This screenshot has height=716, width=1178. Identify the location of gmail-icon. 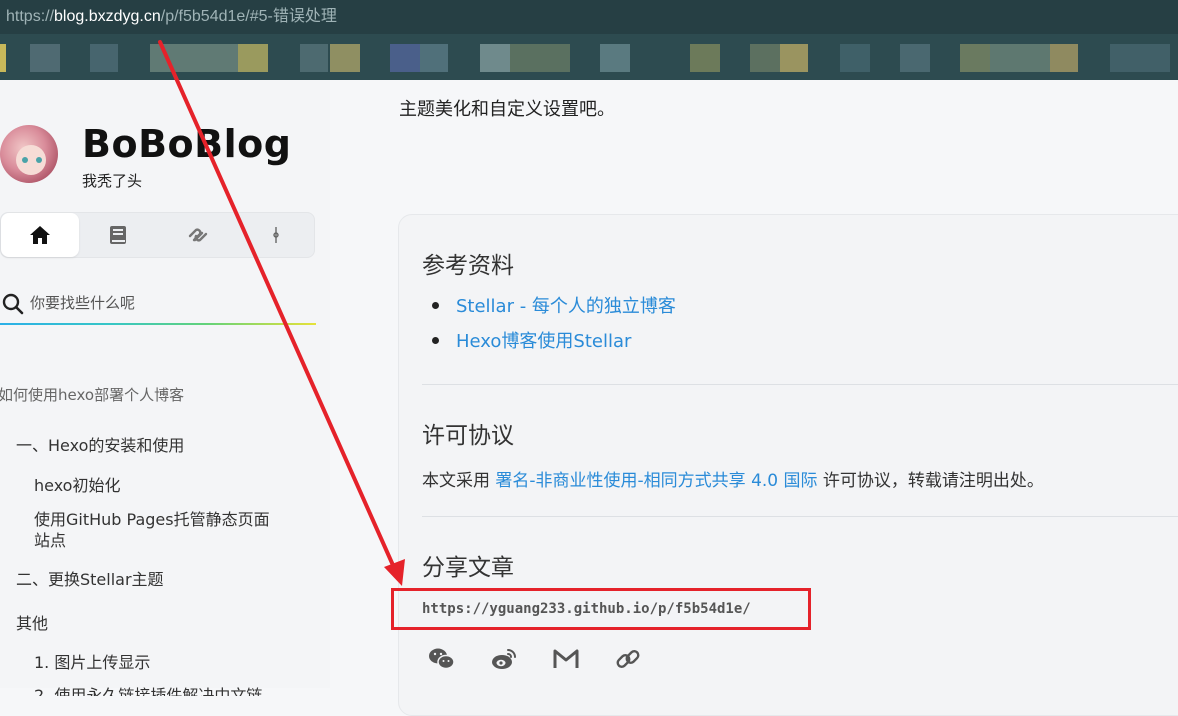
(566, 658).